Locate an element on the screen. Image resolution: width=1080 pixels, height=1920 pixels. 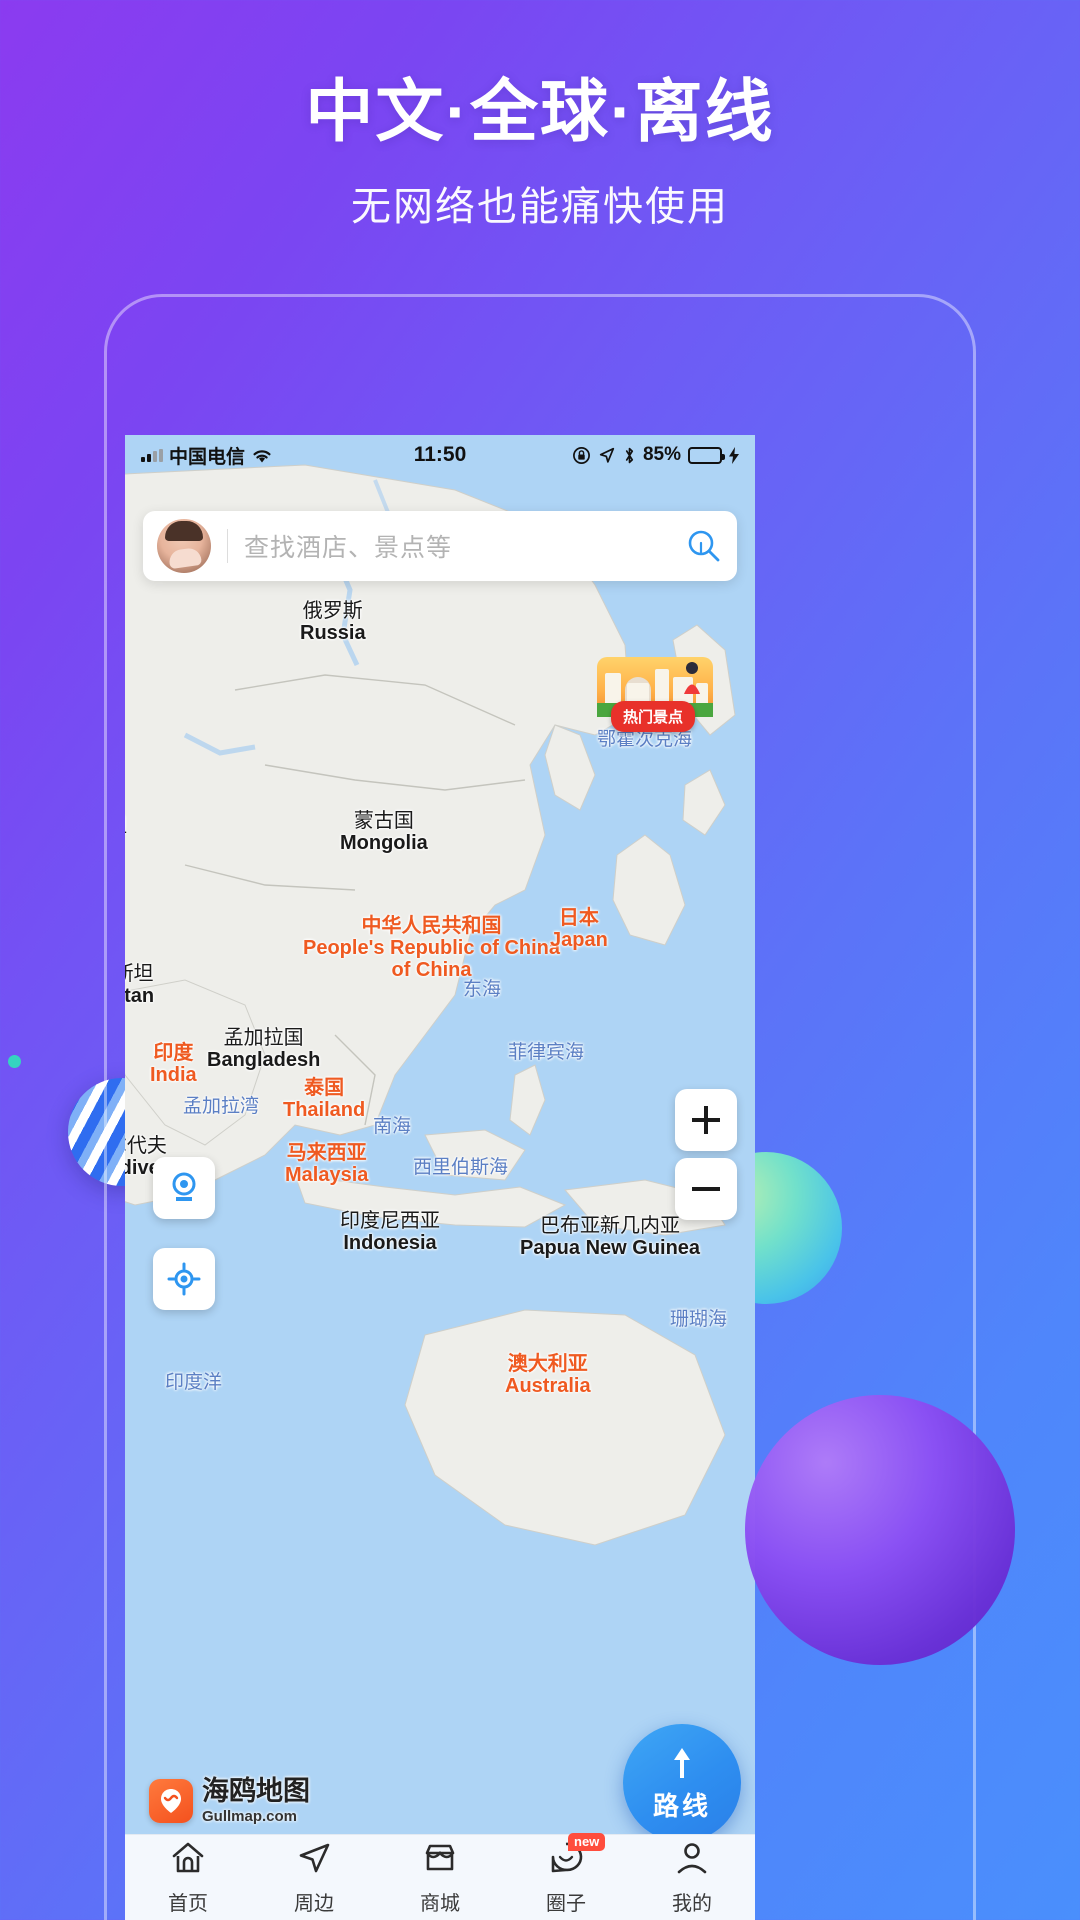
map-label-sea: 珊瑚海 is located at coordinates (699, 1319).